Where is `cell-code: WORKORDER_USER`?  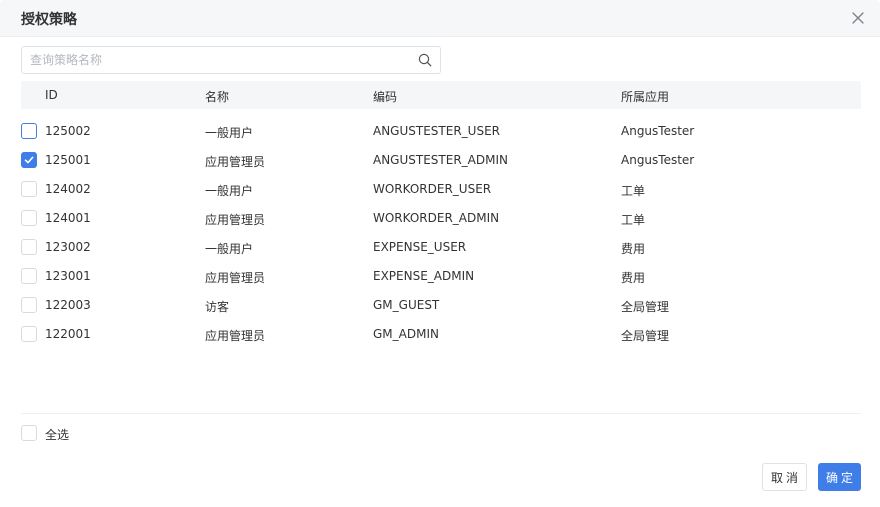
cell-code: WORKORDER_USER is located at coordinates (432, 189).